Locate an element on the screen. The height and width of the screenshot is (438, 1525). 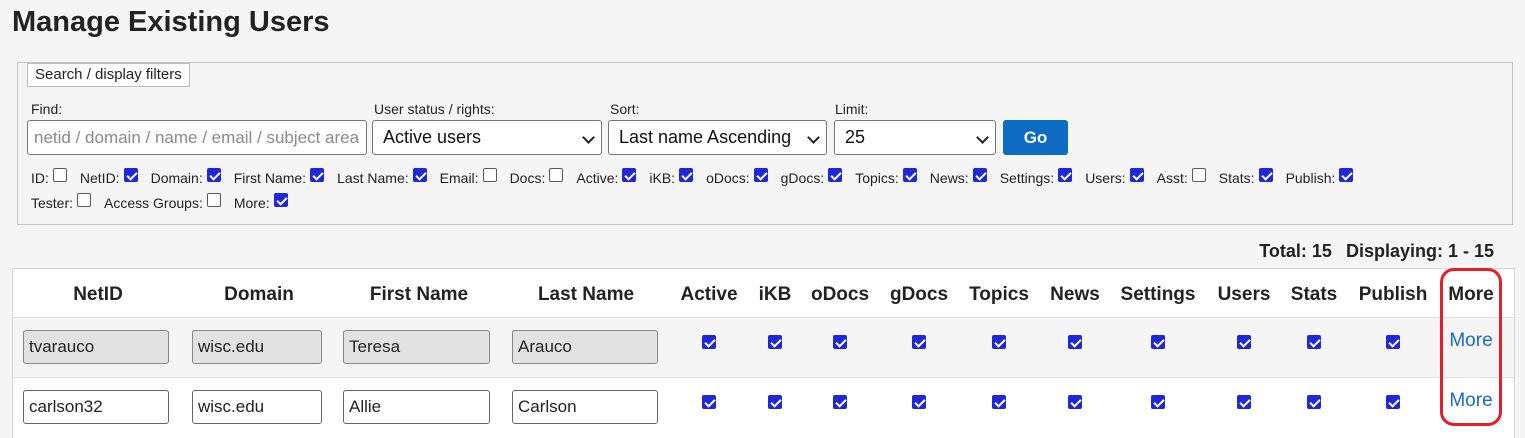
header-last-name: Last Name is located at coordinates (586, 295).